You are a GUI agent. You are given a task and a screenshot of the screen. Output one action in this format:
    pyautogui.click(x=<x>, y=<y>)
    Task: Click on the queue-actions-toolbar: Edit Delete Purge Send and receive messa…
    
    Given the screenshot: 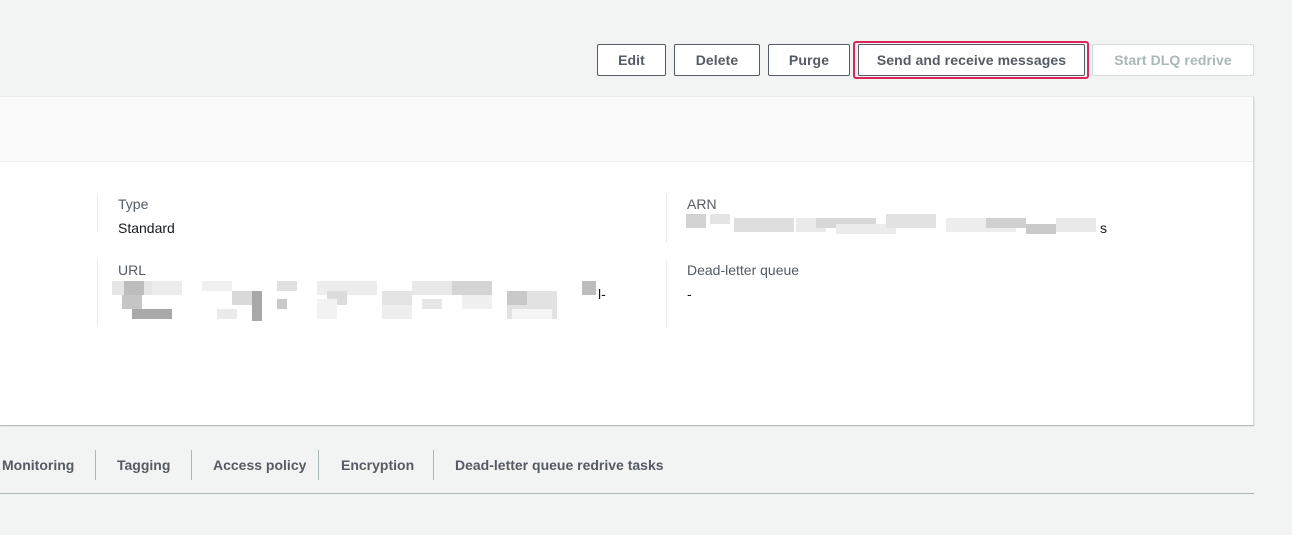 What is the action you would take?
    pyautogui.click(x=646, y=60)
    